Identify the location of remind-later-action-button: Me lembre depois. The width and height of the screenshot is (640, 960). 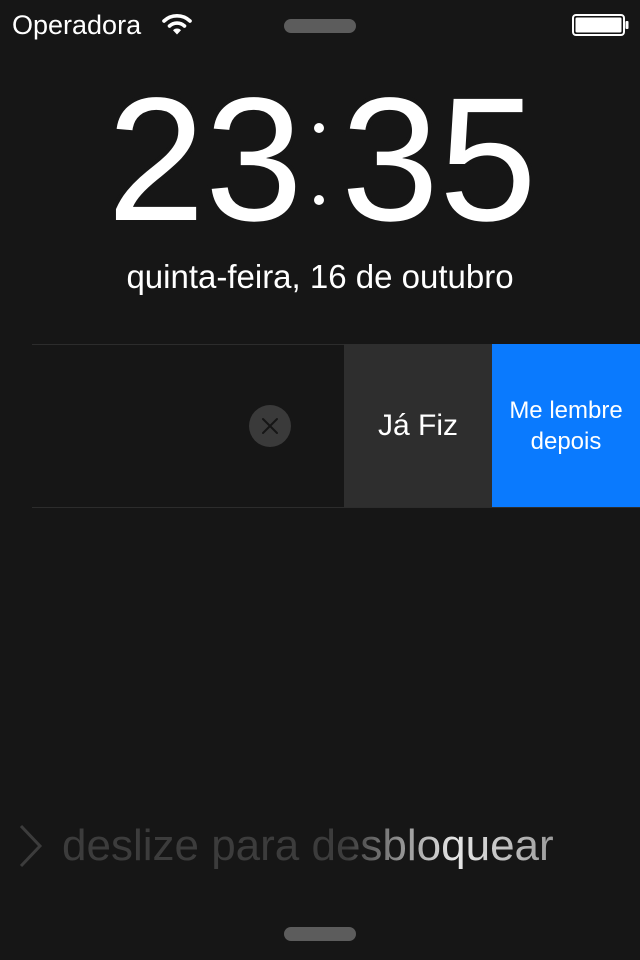
(566, 426).